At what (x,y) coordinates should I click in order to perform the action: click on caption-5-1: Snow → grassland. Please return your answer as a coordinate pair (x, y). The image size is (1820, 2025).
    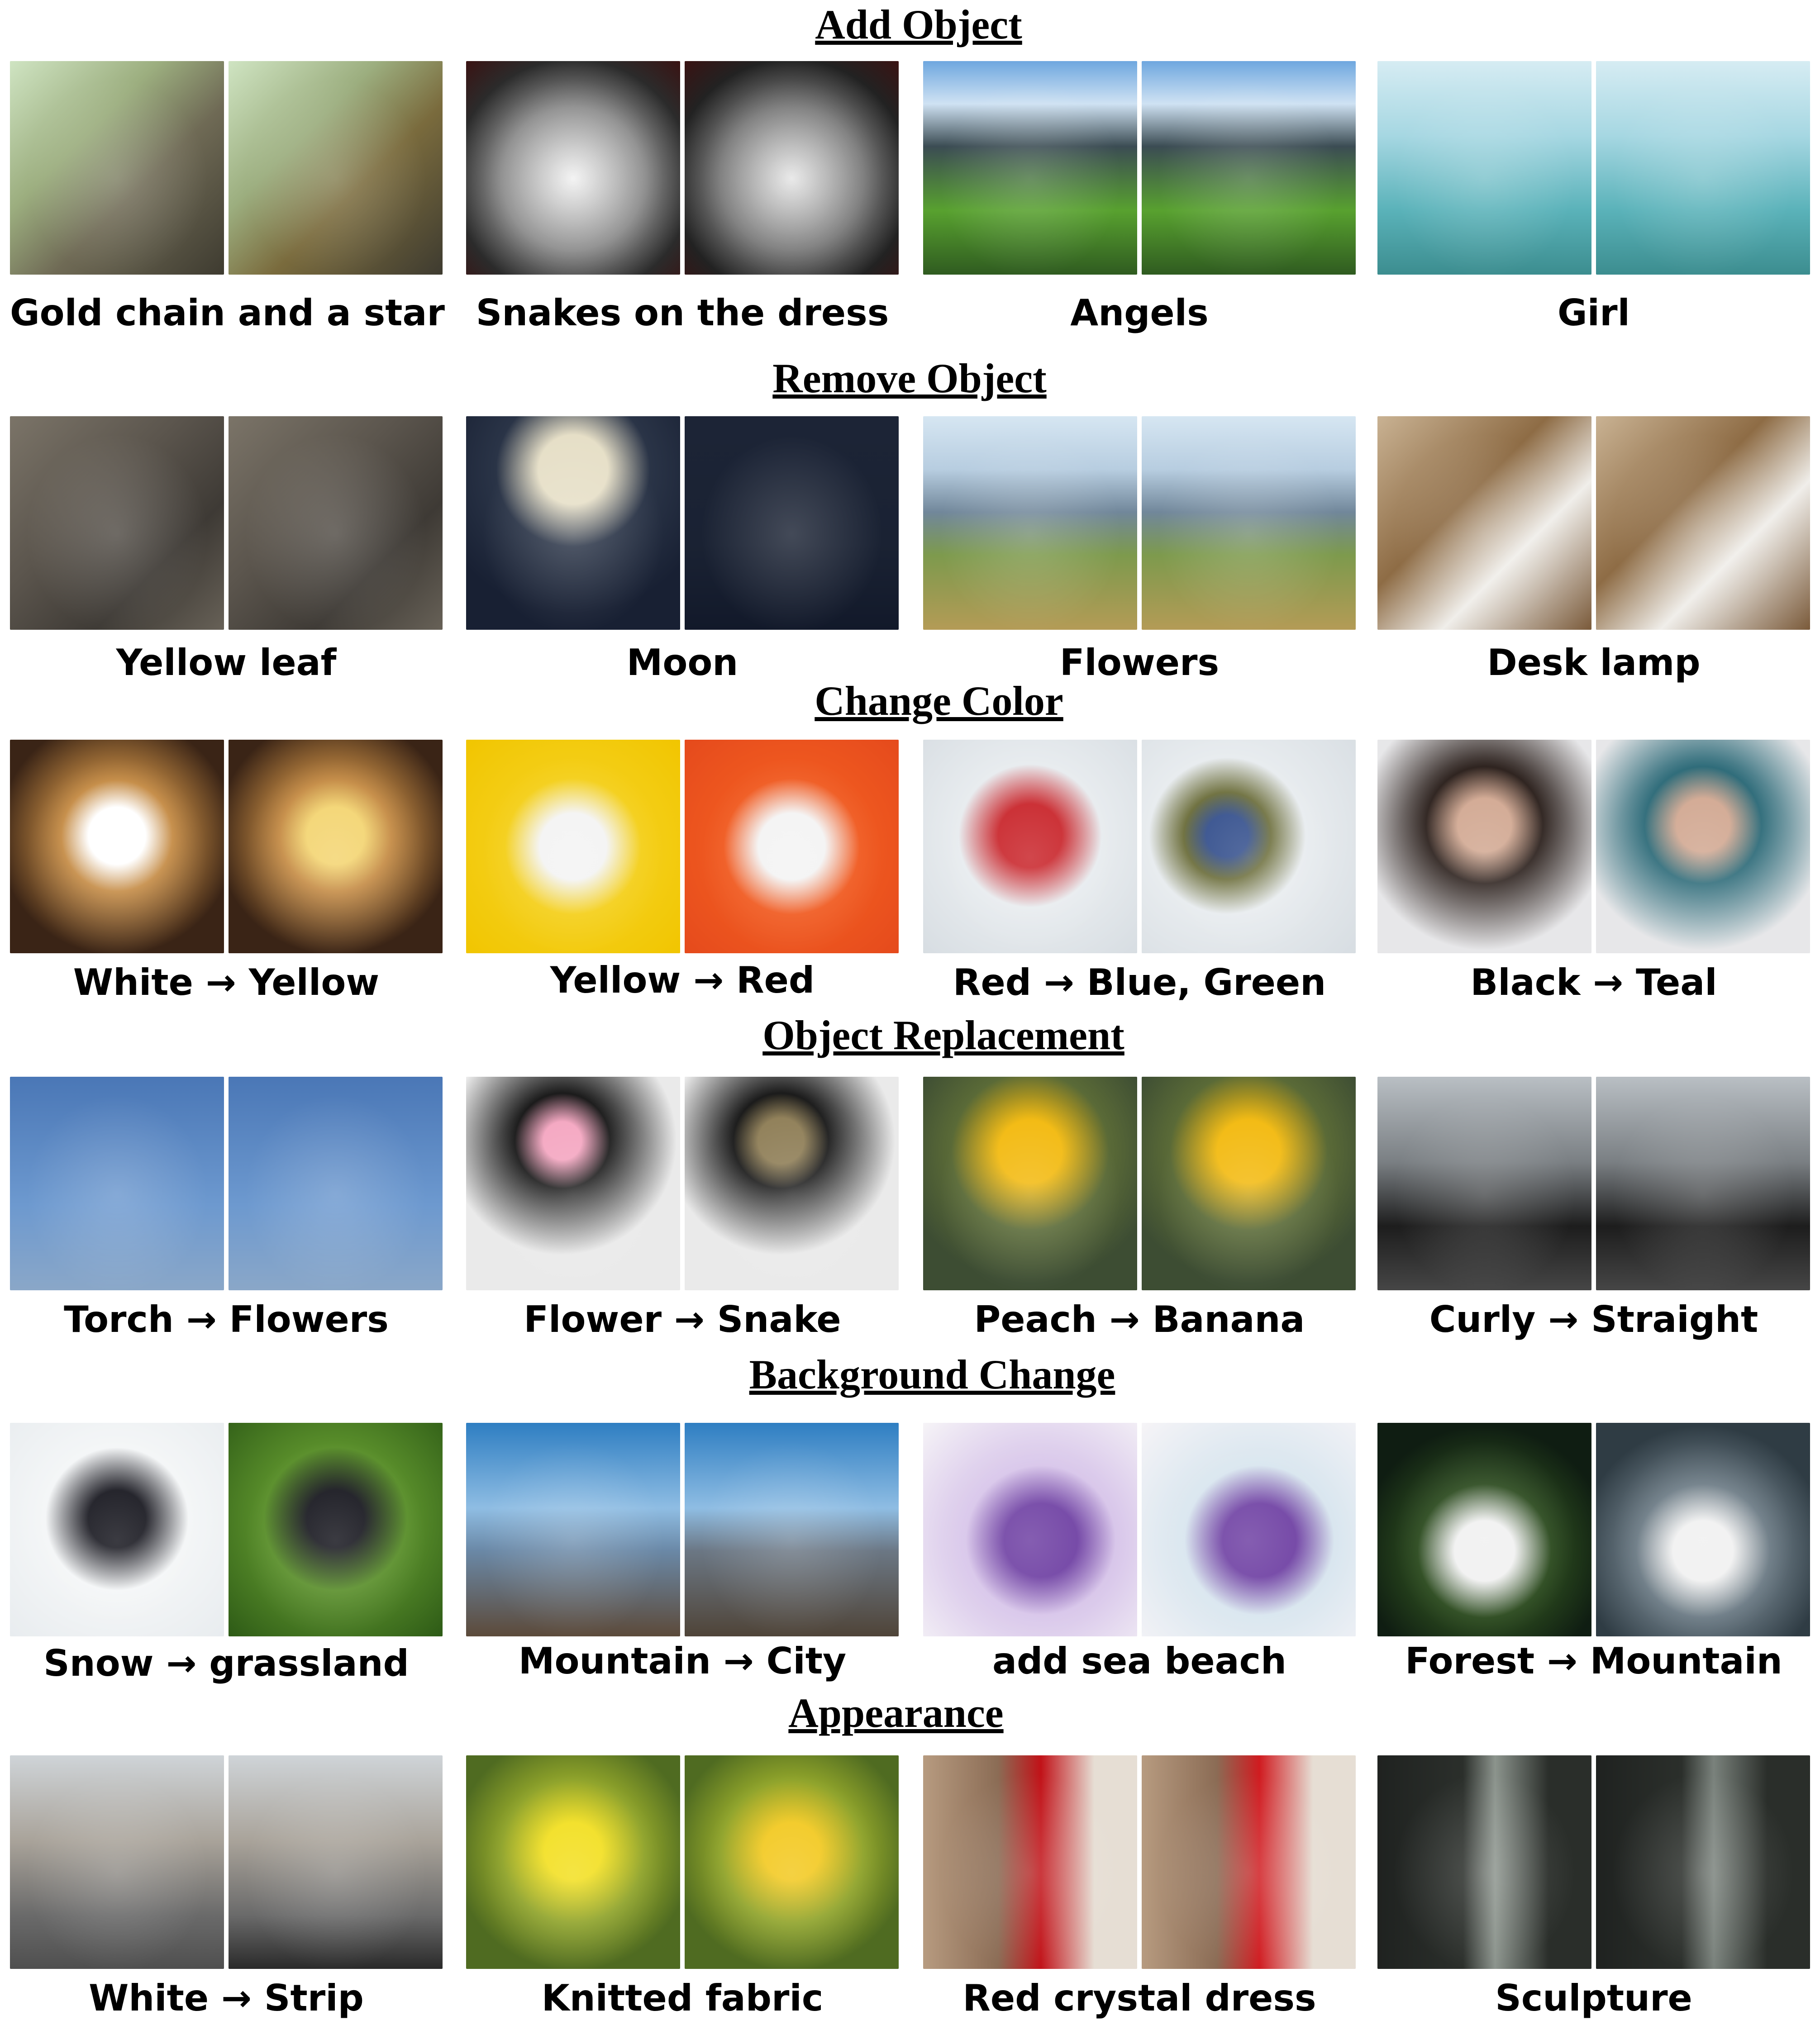
    Looking at the image, I should click on (226, 1663).